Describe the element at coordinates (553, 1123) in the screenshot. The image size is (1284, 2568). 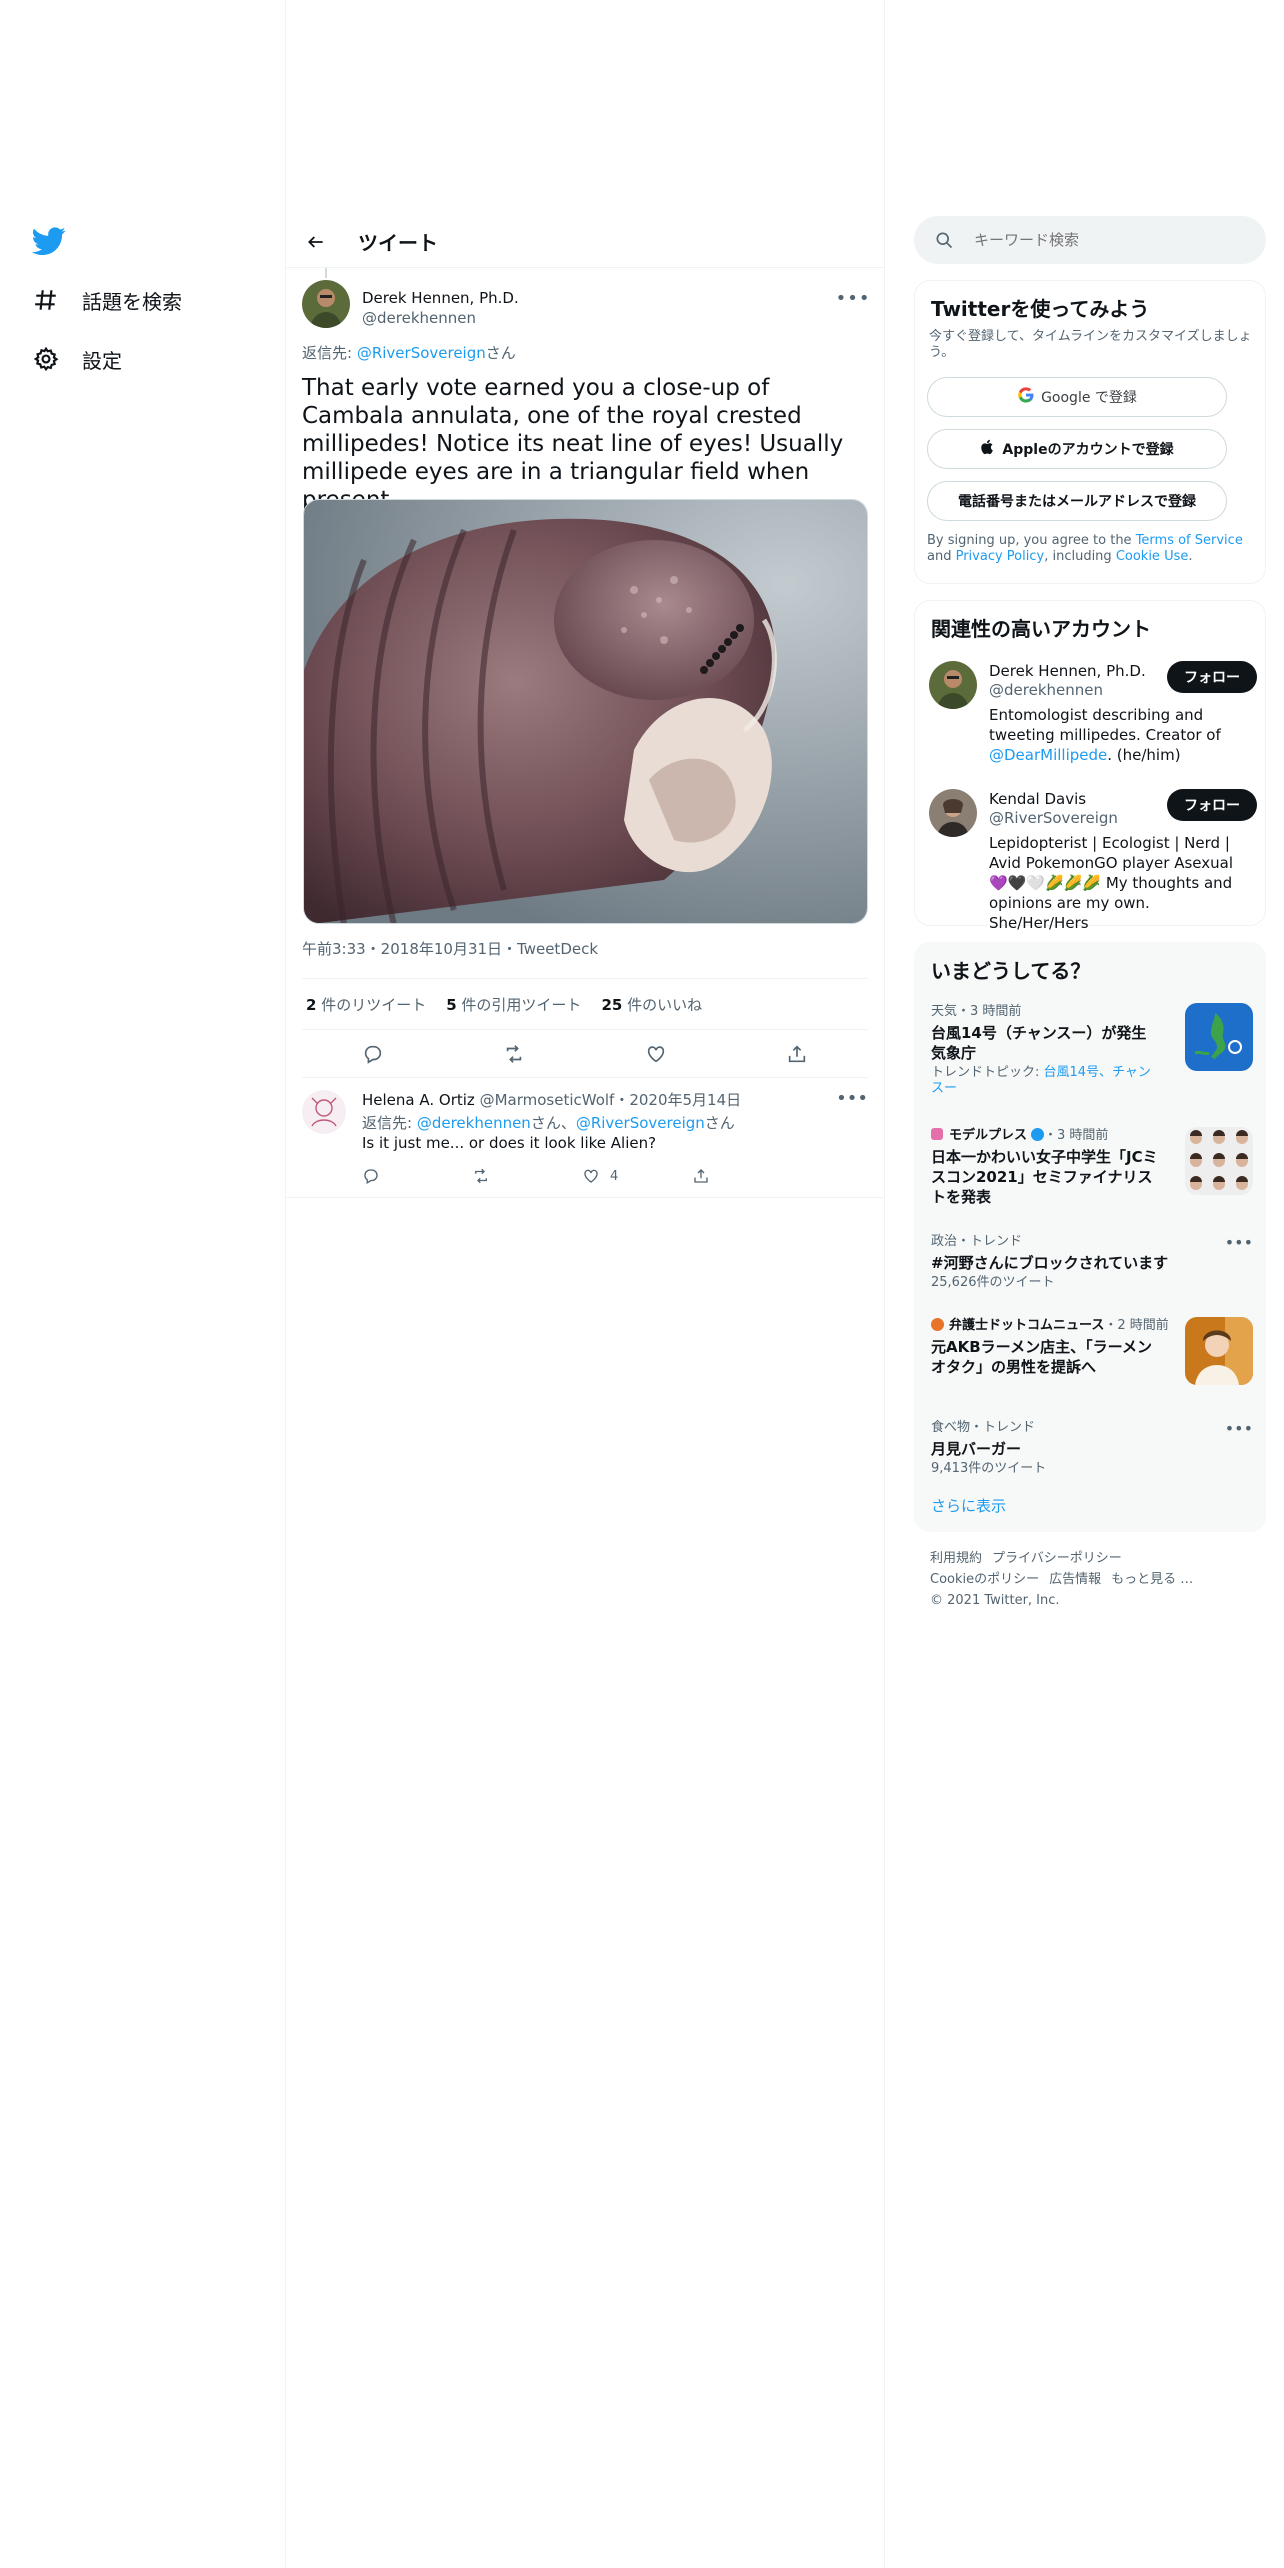
I see `mention-separator: さん、` at that location.